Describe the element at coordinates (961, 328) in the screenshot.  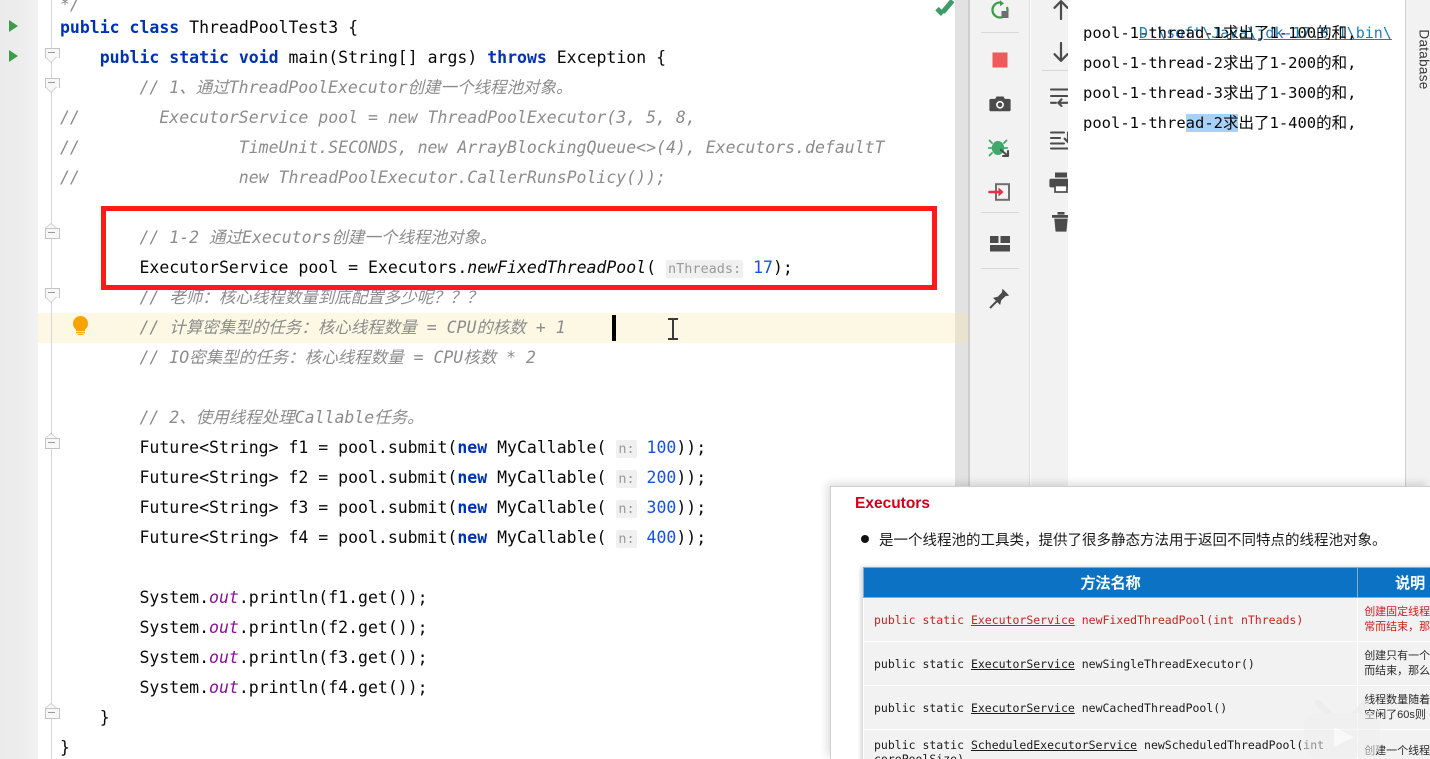
I see `scrollbar-current-line-marker` at that location.